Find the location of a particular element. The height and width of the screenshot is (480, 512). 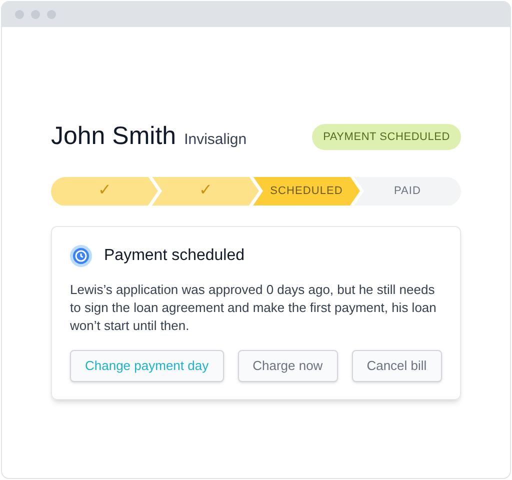

customer-name: John Smith is located at coordinates (113, 136).